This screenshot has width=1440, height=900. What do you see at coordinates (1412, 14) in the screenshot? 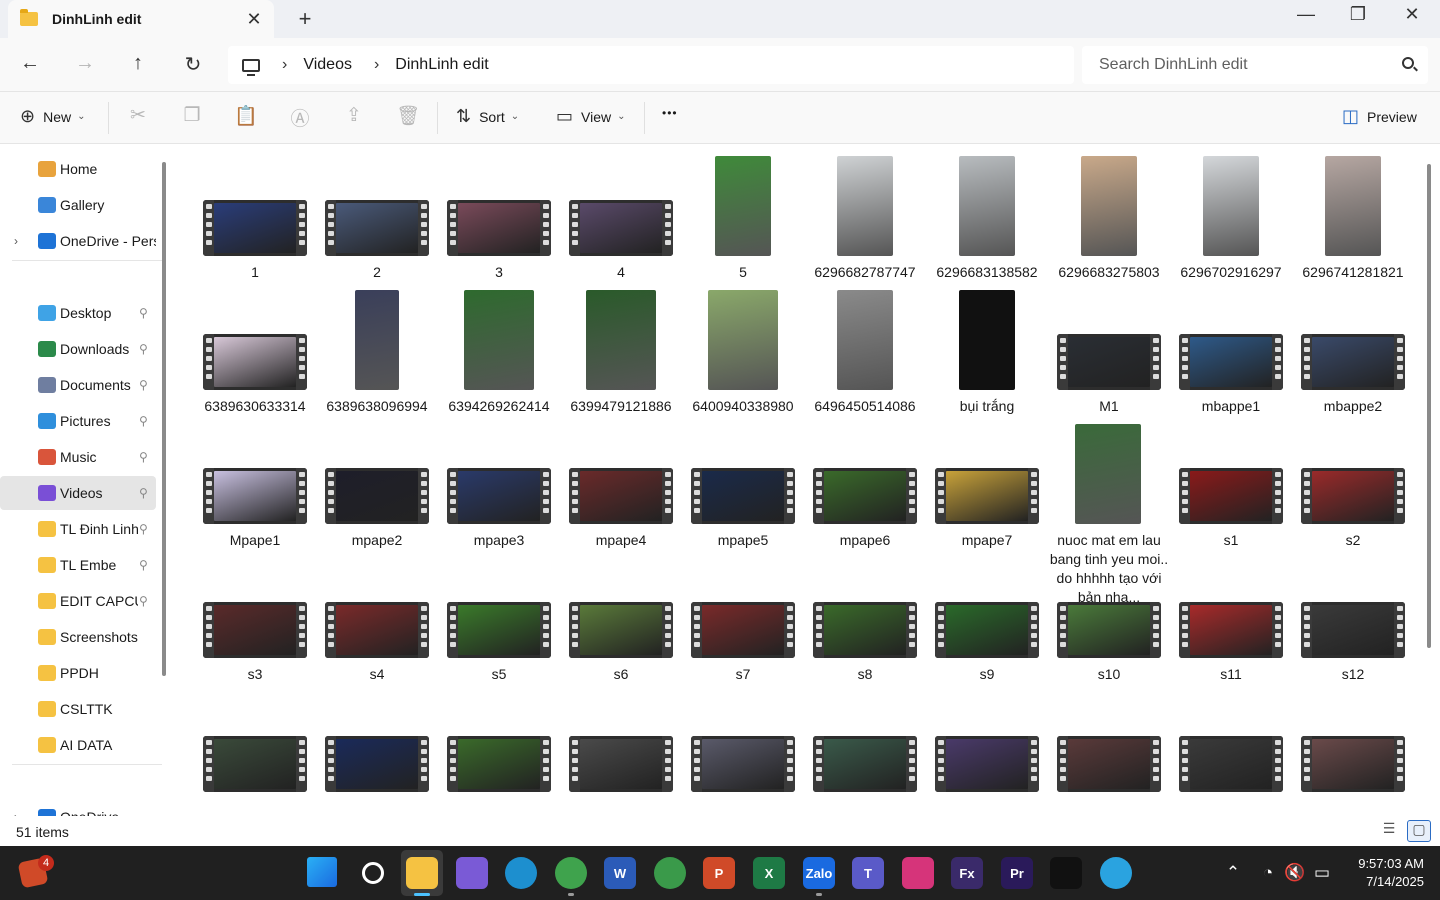
I see `close-button: ✕` at bounding box center [1412, 14].